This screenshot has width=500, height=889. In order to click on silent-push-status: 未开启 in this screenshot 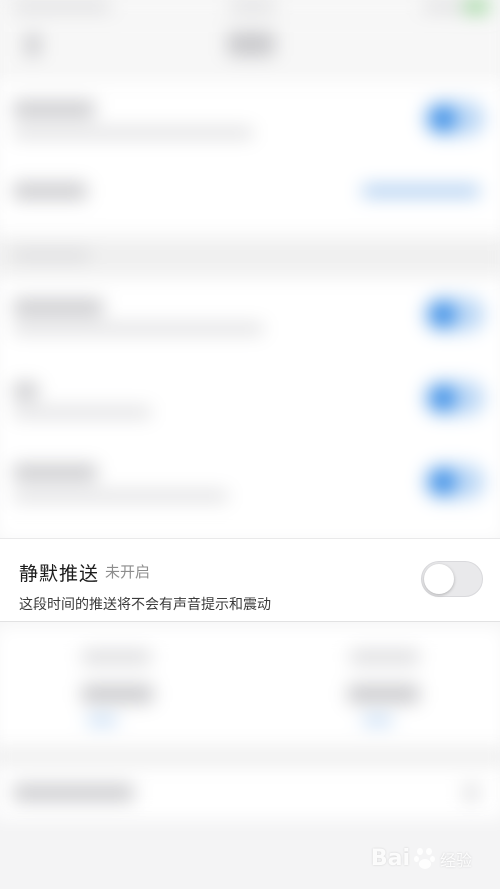, I will do `click(128, 572)`.